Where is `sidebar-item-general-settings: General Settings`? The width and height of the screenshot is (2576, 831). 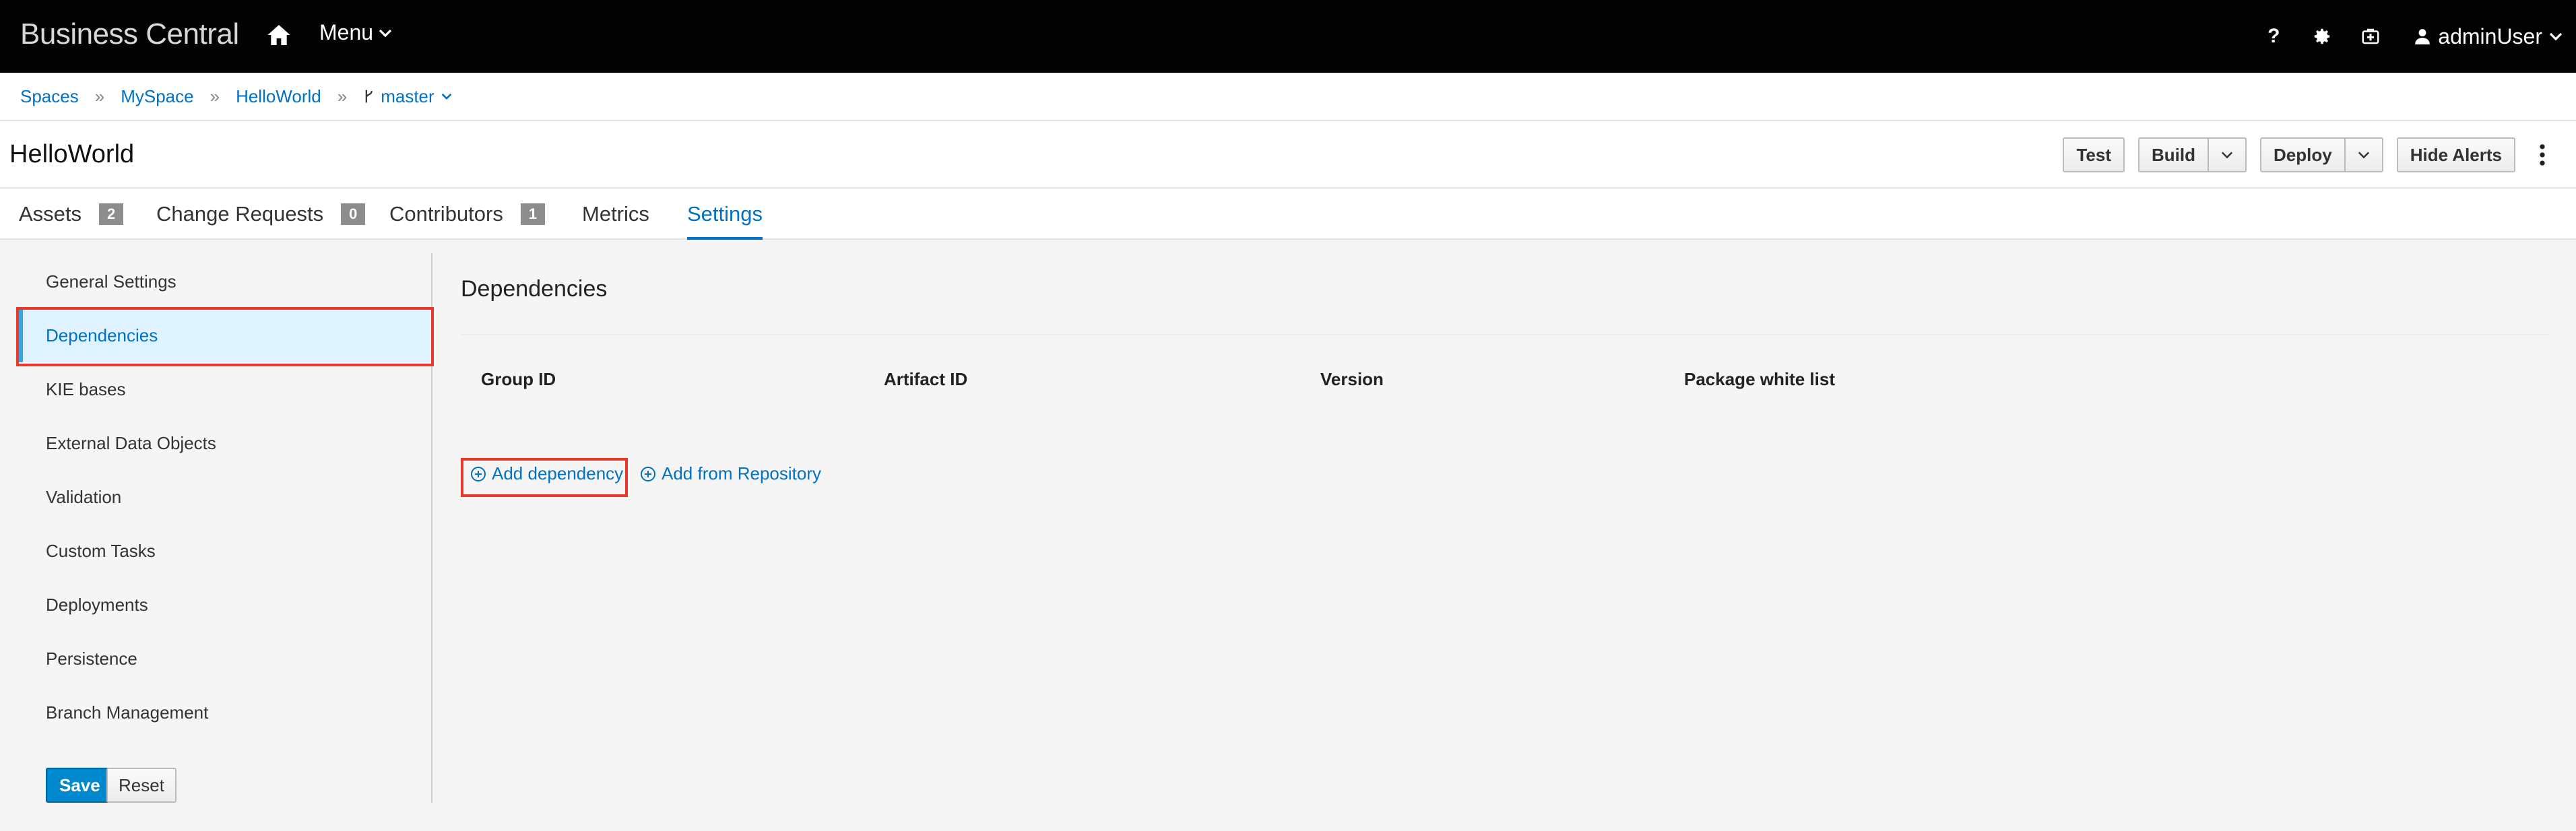 sidebar-item-general-settings: General Settings is located at coordinates (226, 281).